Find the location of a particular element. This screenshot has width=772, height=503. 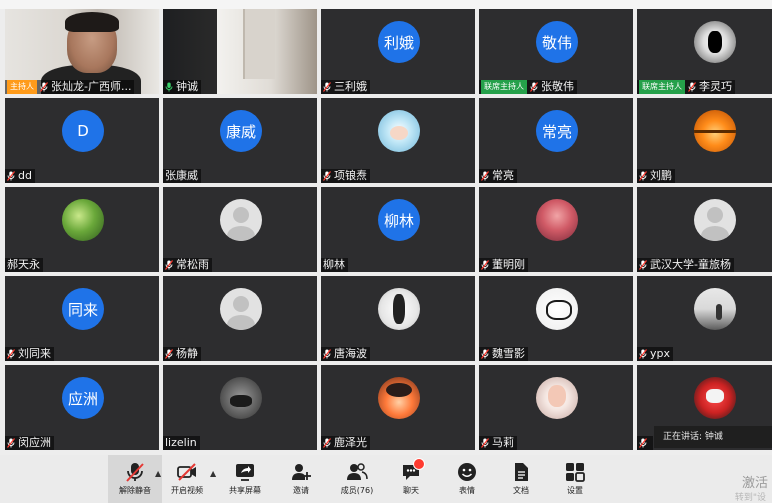

participant-name: 唐海波 is located at coordinates (350, 353).